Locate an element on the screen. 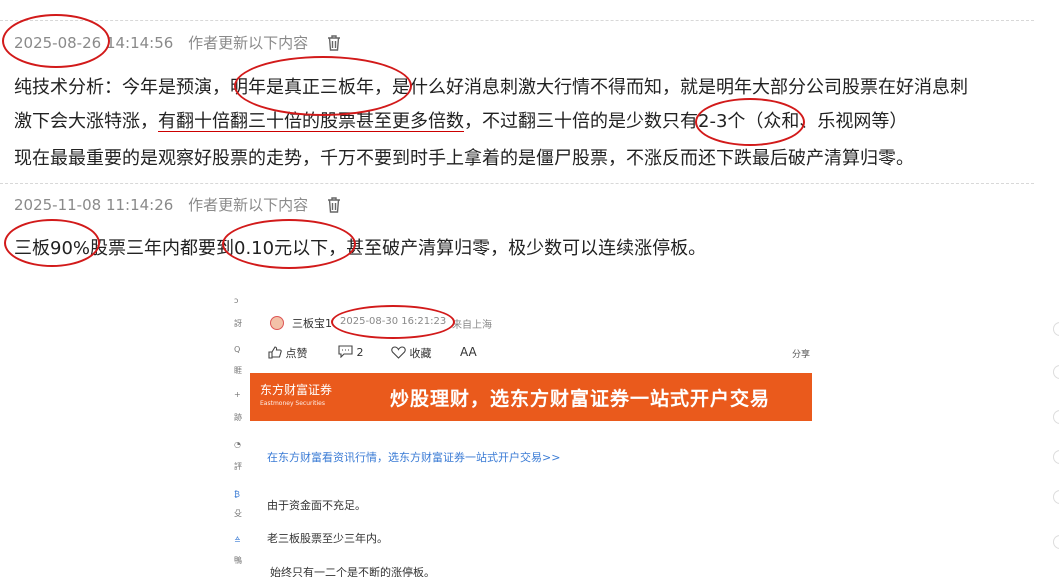 This screenshot has width=1059, height=577. rail-mark: ₿ is located at coordinates (237, 494).